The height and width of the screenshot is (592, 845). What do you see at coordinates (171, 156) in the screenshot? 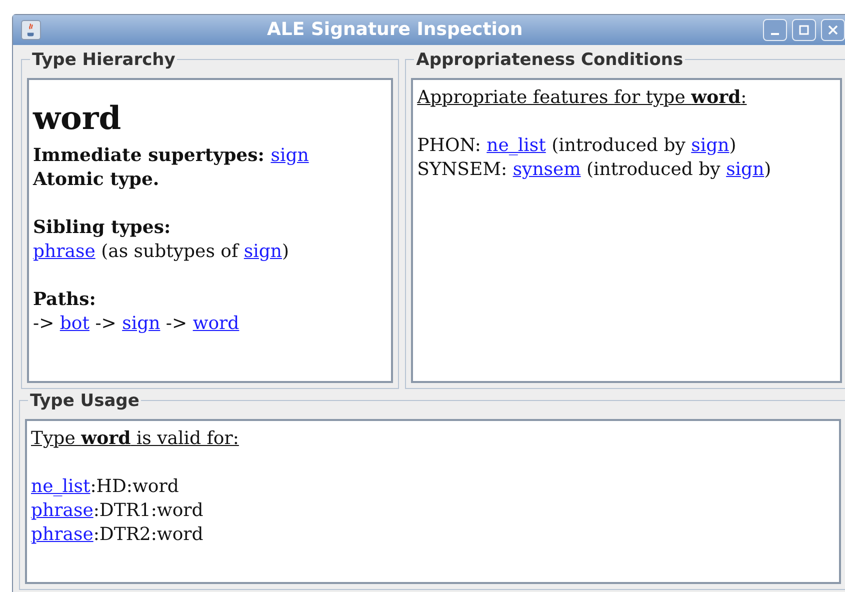
I see `text-line: Immediate supertypes: sign` at bounding box center [171, 156].